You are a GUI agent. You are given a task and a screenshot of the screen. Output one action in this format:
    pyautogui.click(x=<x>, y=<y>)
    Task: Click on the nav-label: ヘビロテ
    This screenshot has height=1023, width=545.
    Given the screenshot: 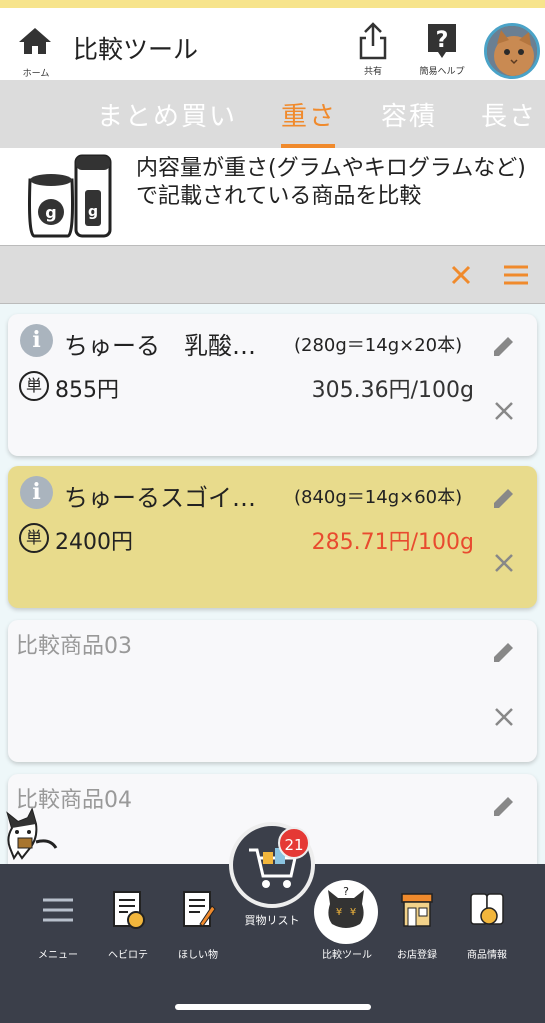 What is the action you would take?
    pyautogui.click(x=128, y=955)
    